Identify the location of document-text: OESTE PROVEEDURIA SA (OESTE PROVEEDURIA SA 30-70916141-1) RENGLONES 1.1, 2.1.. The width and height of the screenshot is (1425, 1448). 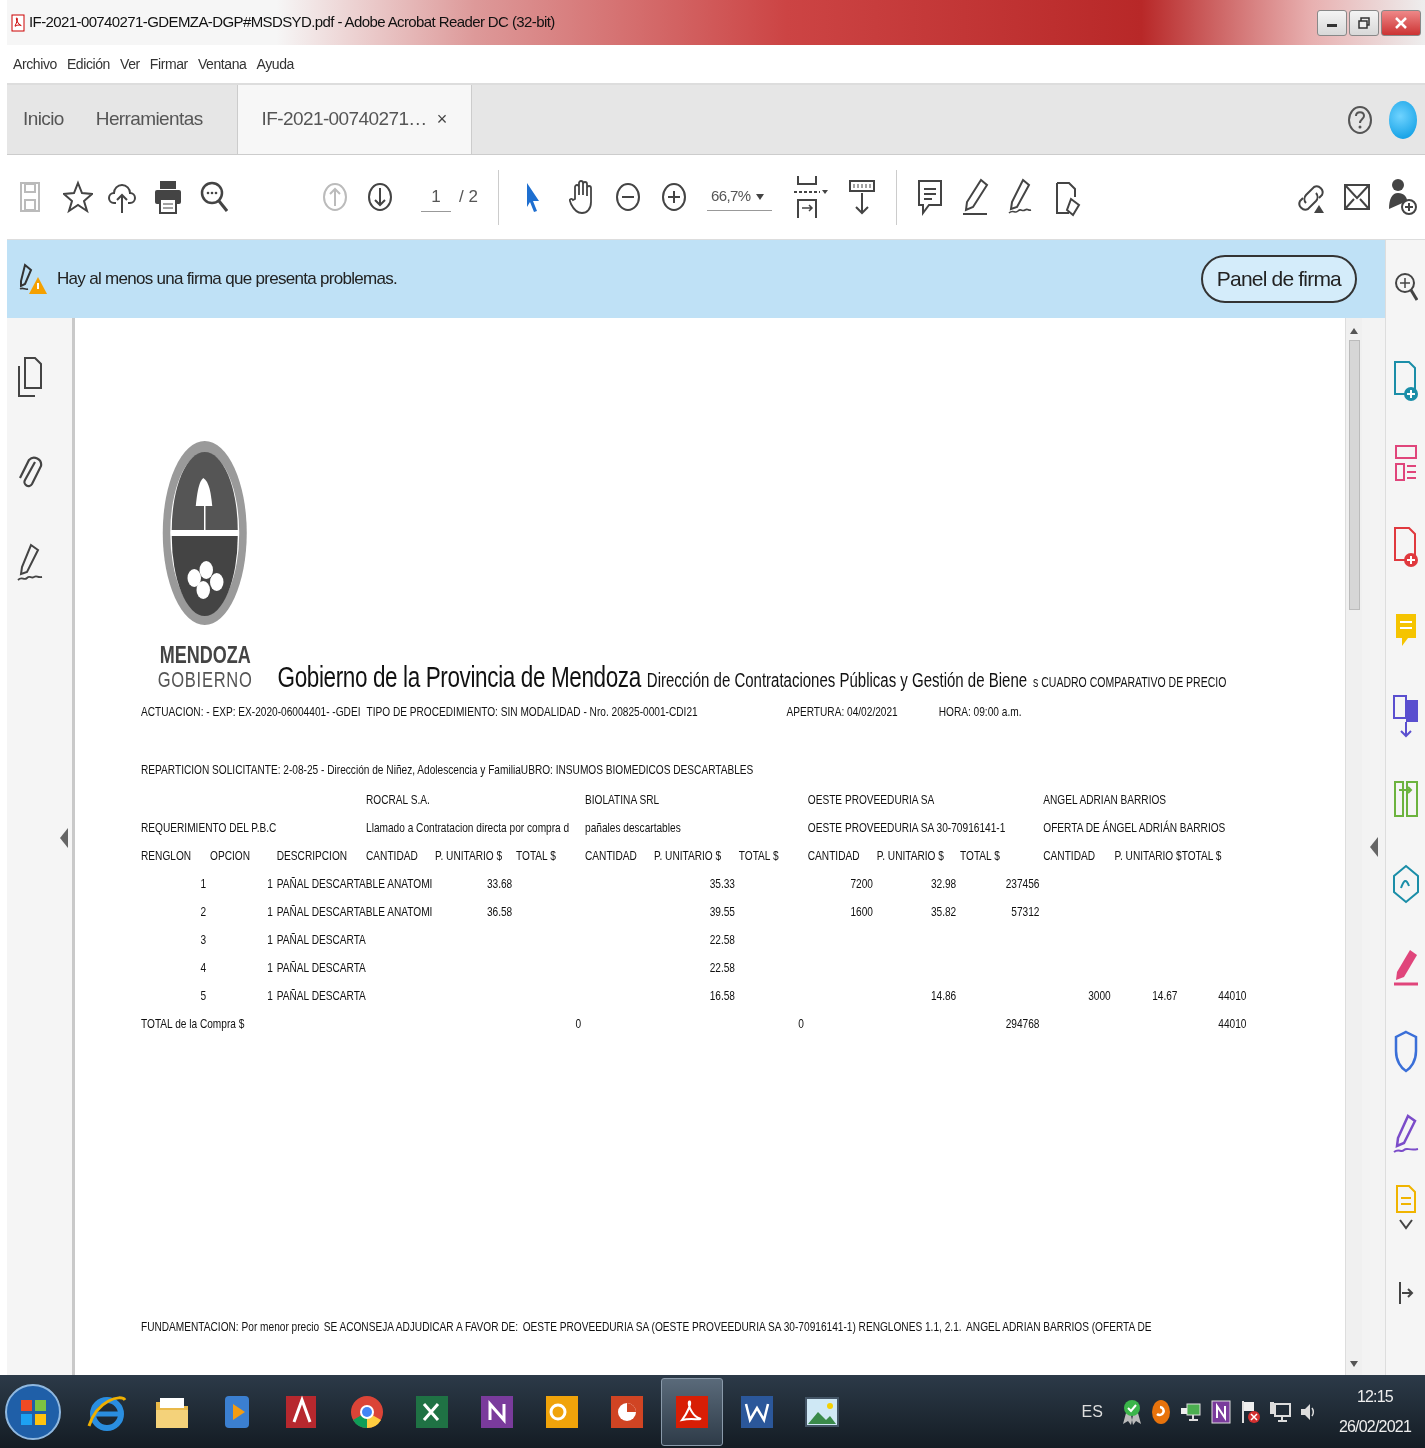
(742, 1326).